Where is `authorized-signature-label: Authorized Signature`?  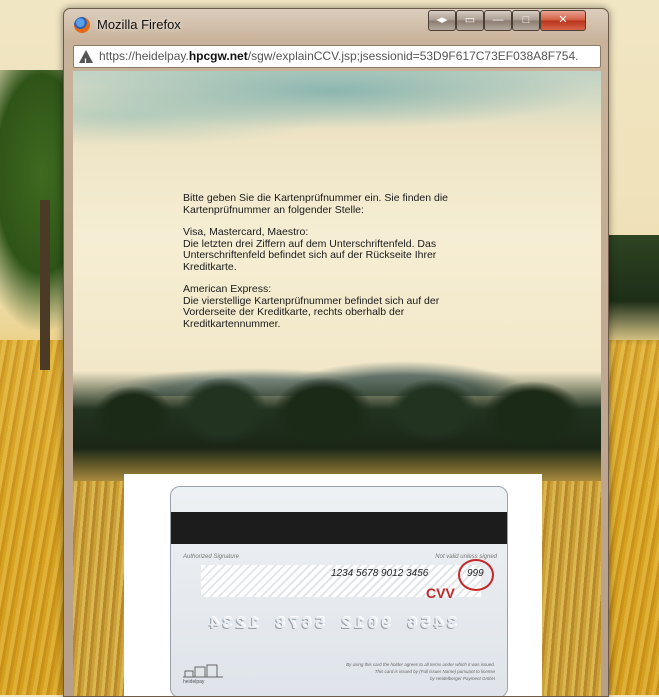 authorized-signature-label: Authorized Signature is located at coordinates (211, 557).